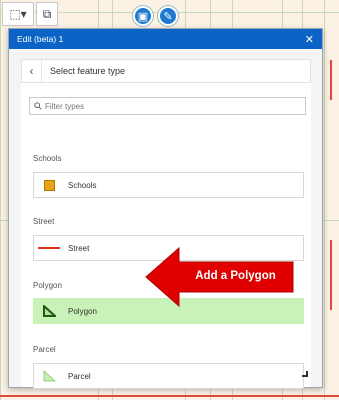 This screenshot has width=339, height=400. I want to click on polygon-icon, so click(49, 311).